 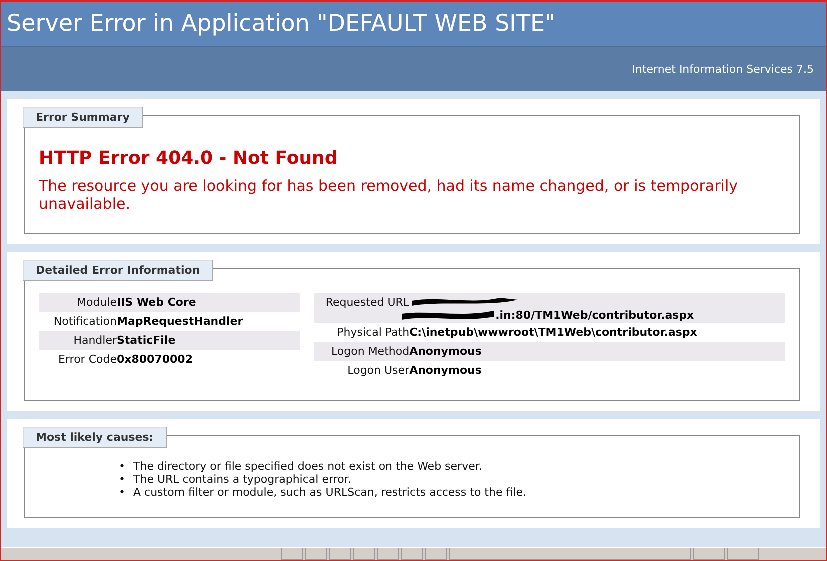 What do you see at coordinates (308, 466) in the screenshot?
I see `cause-item: The directory or file specified does not exist on the Web server.` at bounding box center [308, 466].